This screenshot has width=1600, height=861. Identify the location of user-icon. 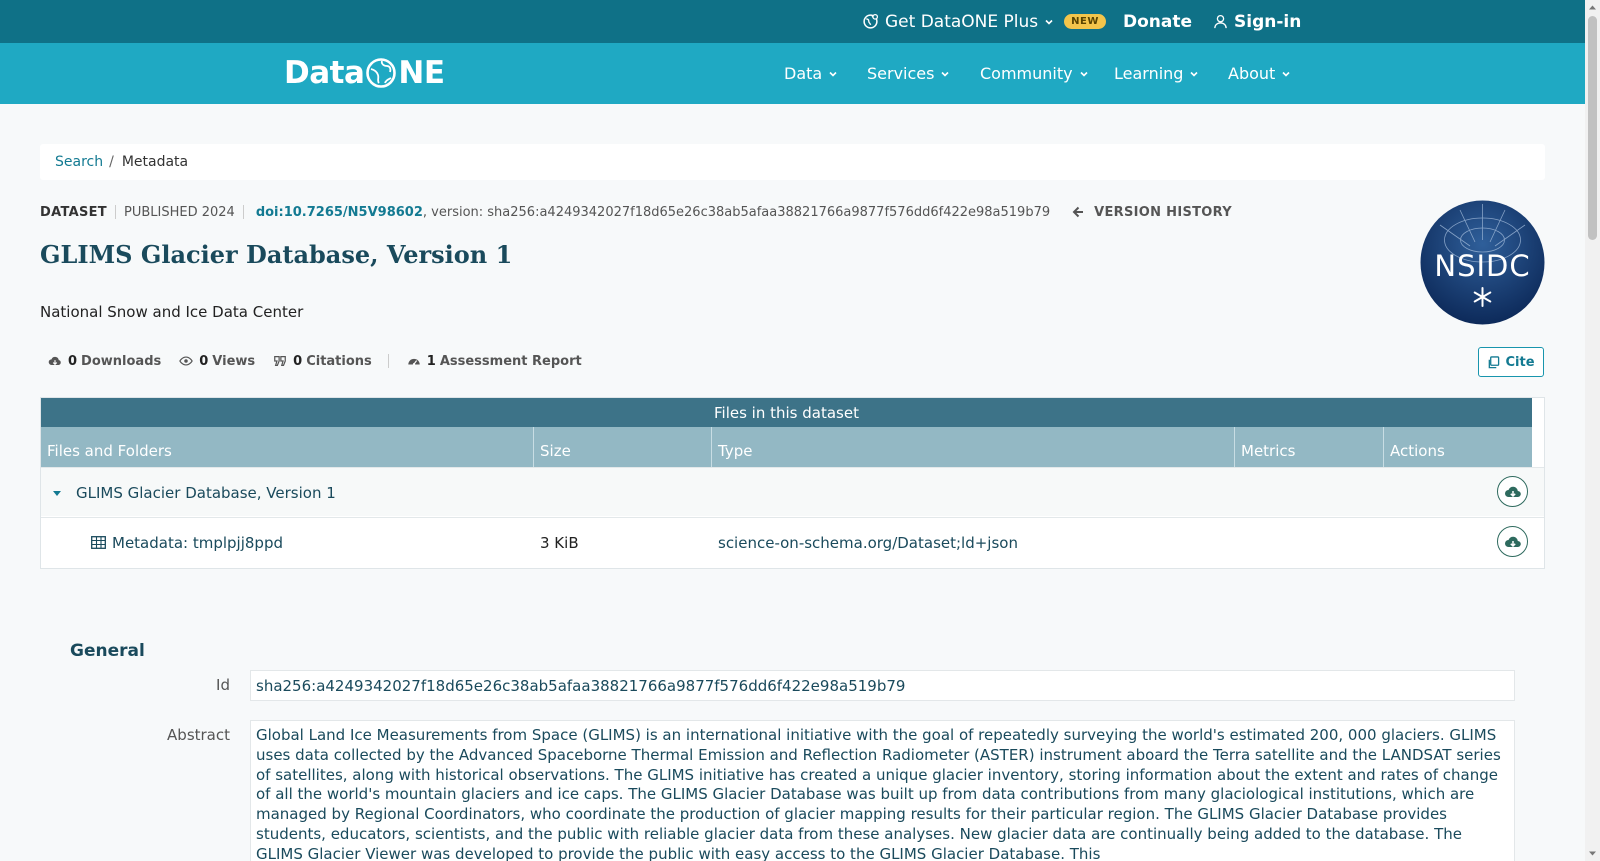
(1220, 21).